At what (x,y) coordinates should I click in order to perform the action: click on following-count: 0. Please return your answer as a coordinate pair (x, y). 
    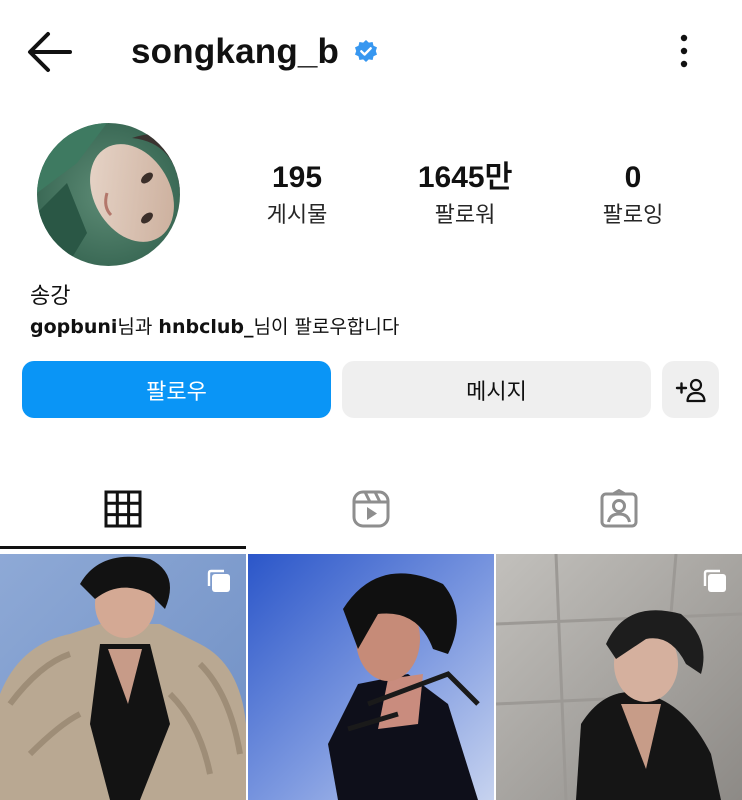
    Looking at the image, I should click on (633, 177).